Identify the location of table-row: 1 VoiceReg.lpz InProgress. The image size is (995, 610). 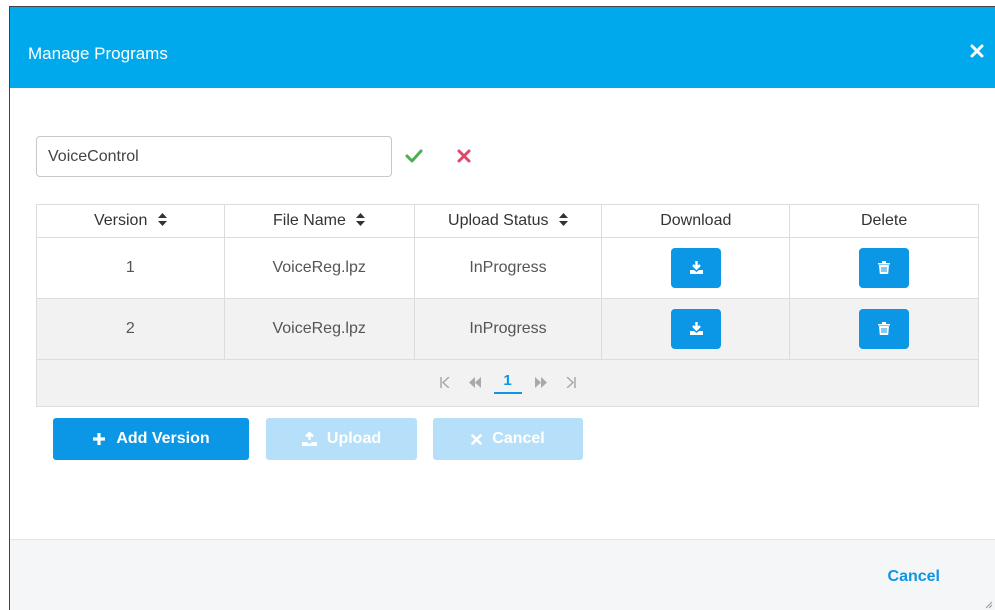
(507, 268).